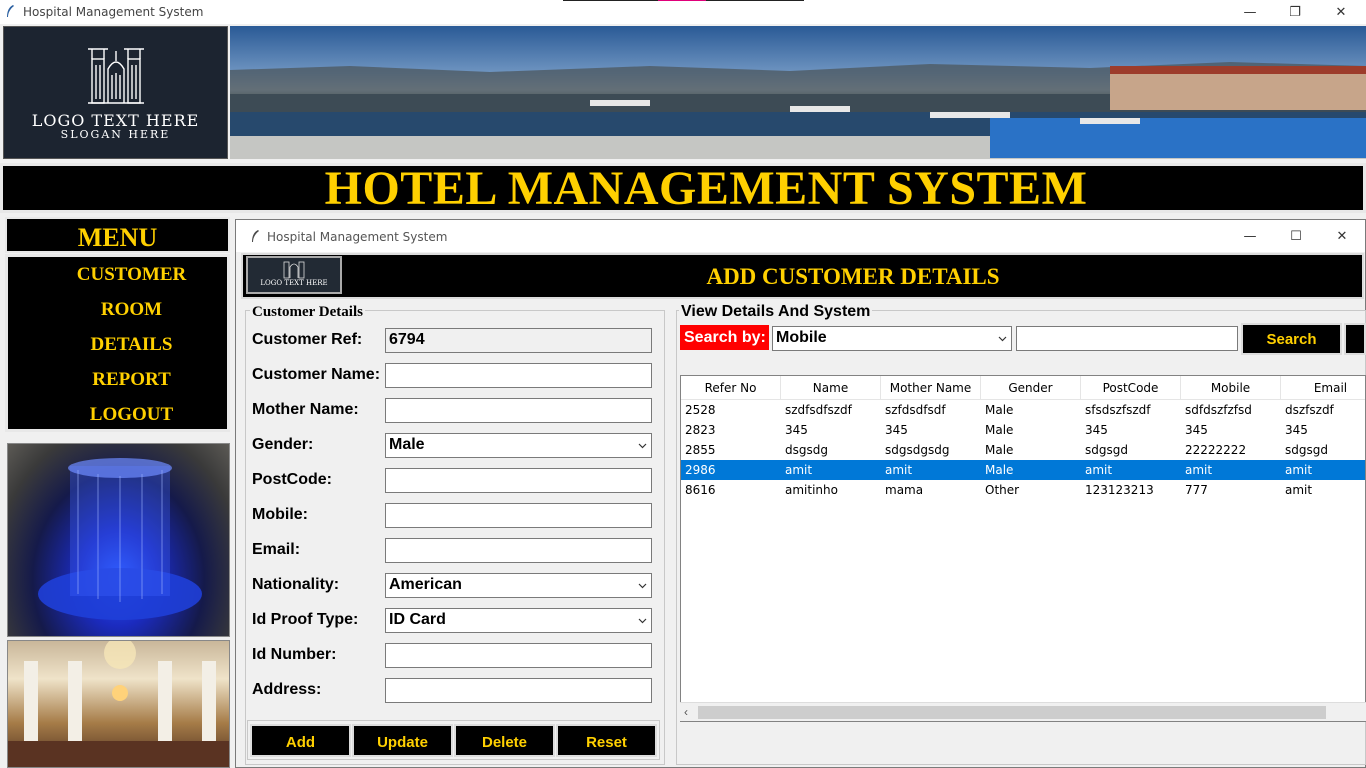 This screenshot has height=768, width=1366. Describe the element at coordinates (1118, 410) in the screenshot. I see `table-cell: sfsdszfszdf` at that location.